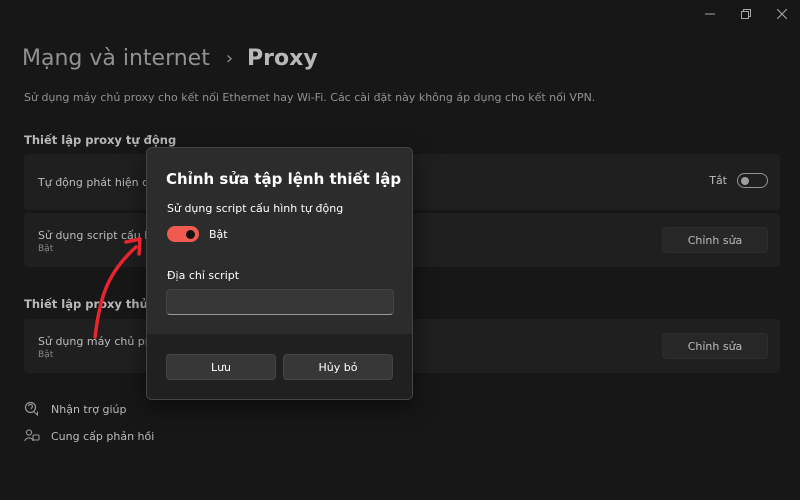 The height and width of the screenshot is (500, 800). I want to click on dialog-footer: Lưu Hủy bỏ, so click(279, 366).